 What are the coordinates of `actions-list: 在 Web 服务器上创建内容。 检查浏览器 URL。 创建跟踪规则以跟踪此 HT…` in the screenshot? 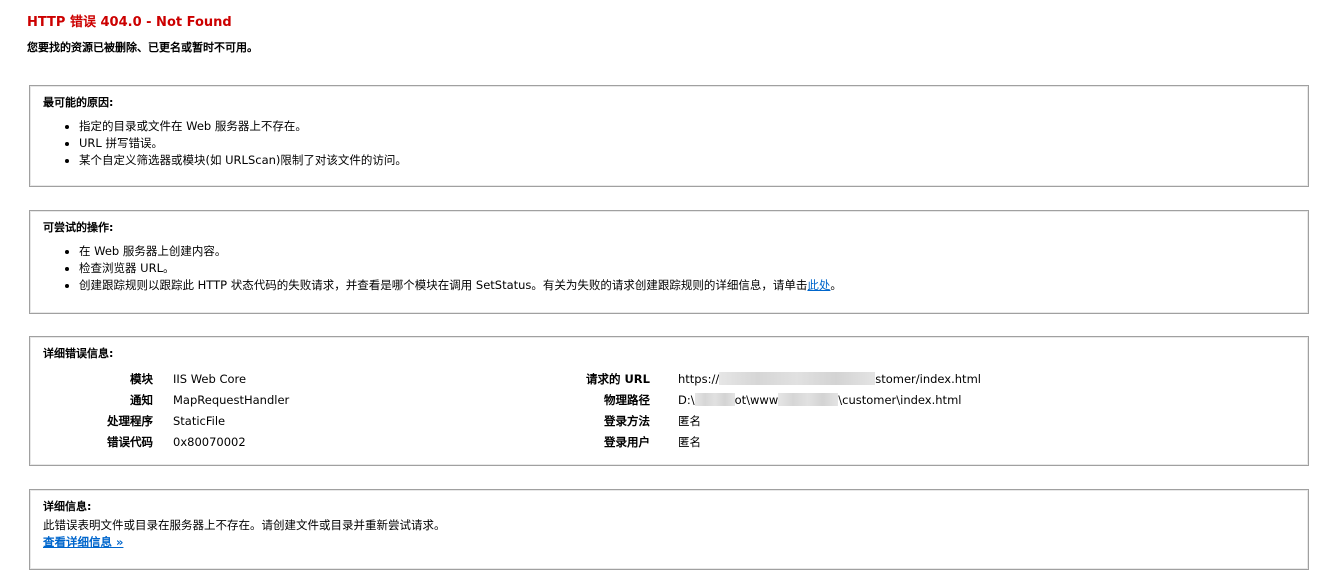 It's located at (669, 268).